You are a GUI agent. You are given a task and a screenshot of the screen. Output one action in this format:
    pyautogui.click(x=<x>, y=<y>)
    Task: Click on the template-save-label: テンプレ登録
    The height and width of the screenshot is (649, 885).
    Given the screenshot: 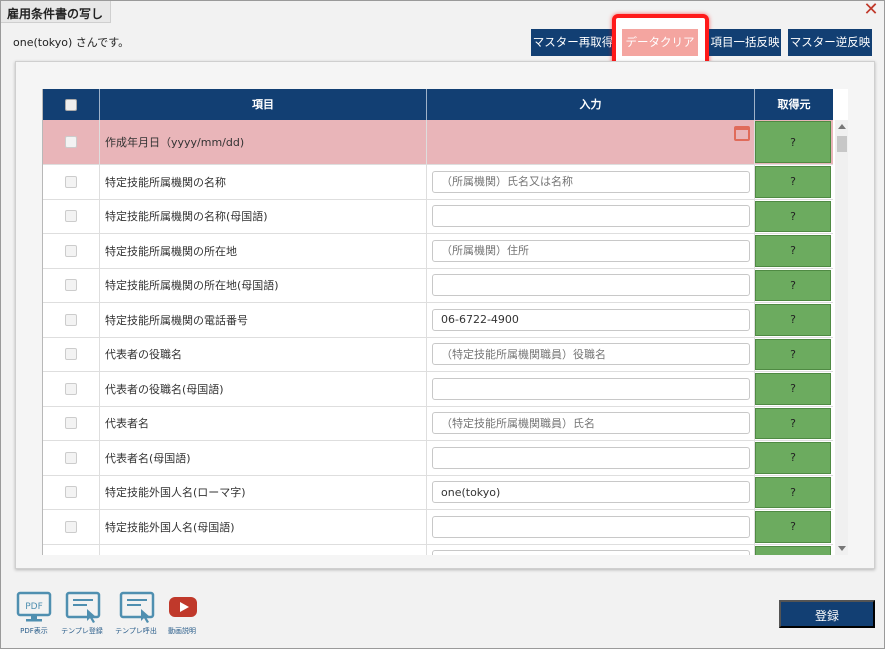 What is the action you would take?
    pyautogui.click(x=82, y=631)
    